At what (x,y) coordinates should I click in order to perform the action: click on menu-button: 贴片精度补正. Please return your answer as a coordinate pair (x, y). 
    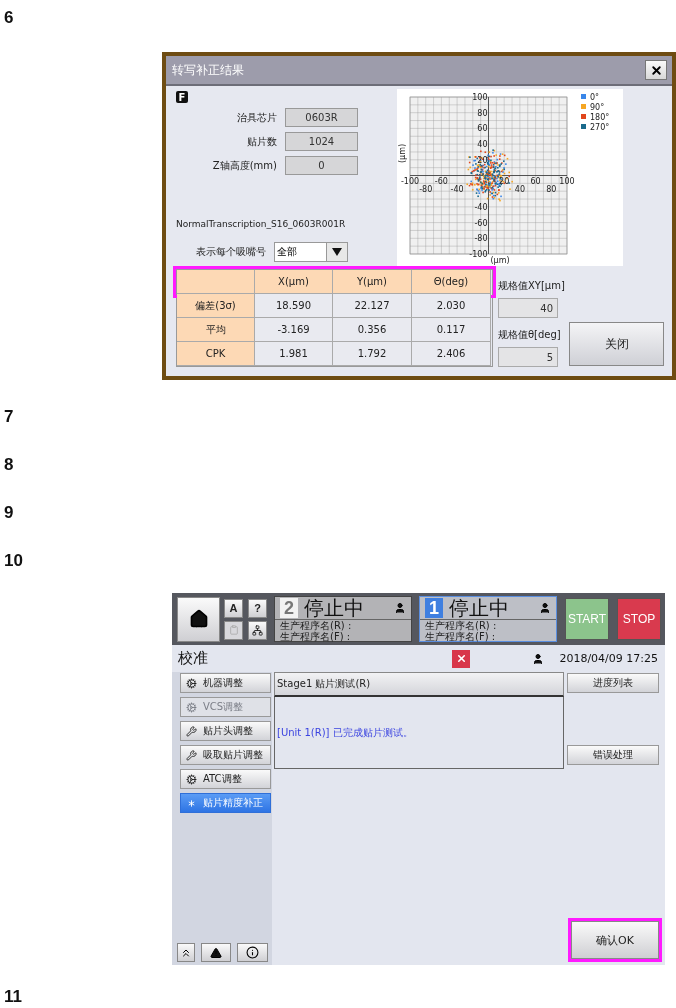
    Looking at the image, I should click on (225, 803).